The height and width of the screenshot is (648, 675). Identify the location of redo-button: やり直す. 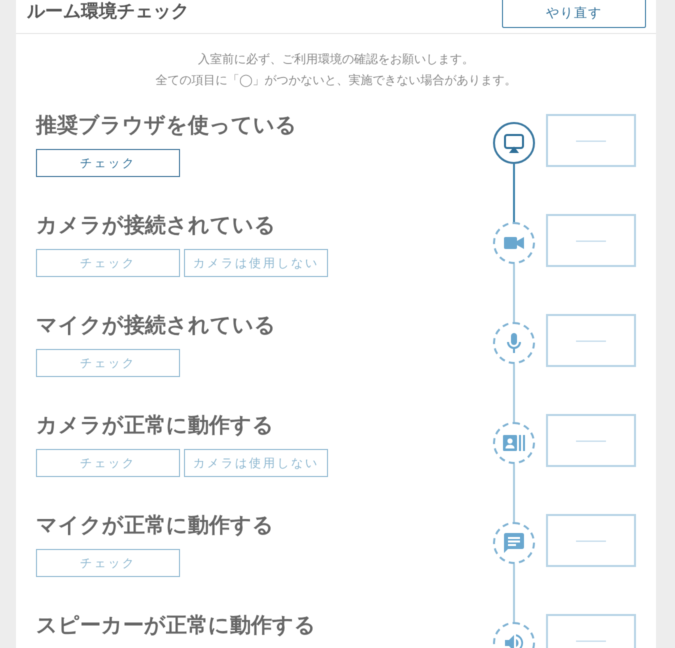
(574, 14).